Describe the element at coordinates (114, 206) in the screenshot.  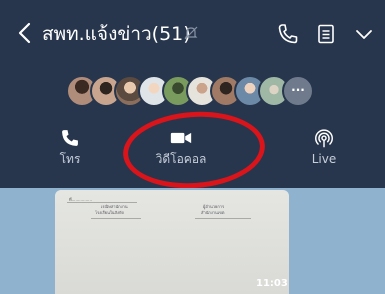
I see `doc-text-line: เรณิษสานักงาน` at that location.